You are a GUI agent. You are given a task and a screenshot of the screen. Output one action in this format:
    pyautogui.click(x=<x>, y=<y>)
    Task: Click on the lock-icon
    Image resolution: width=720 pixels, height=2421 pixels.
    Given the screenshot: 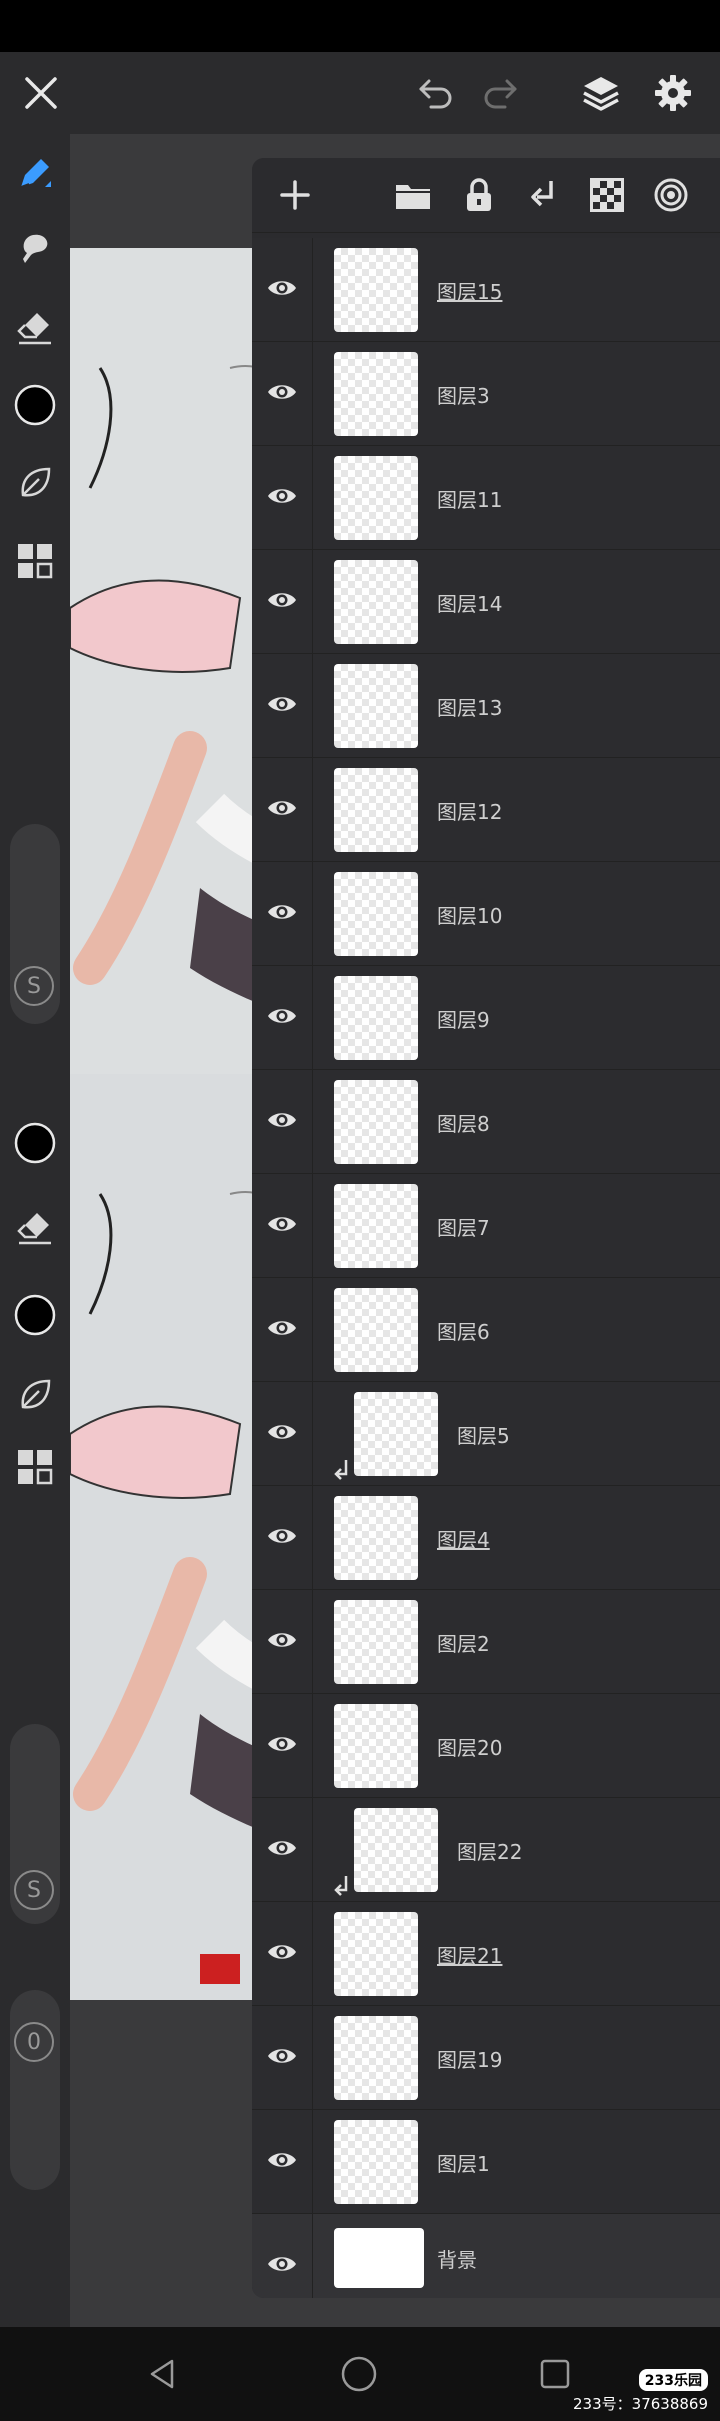 What is the action you would take?
    pyautogui.click(x=479, y=195)
    